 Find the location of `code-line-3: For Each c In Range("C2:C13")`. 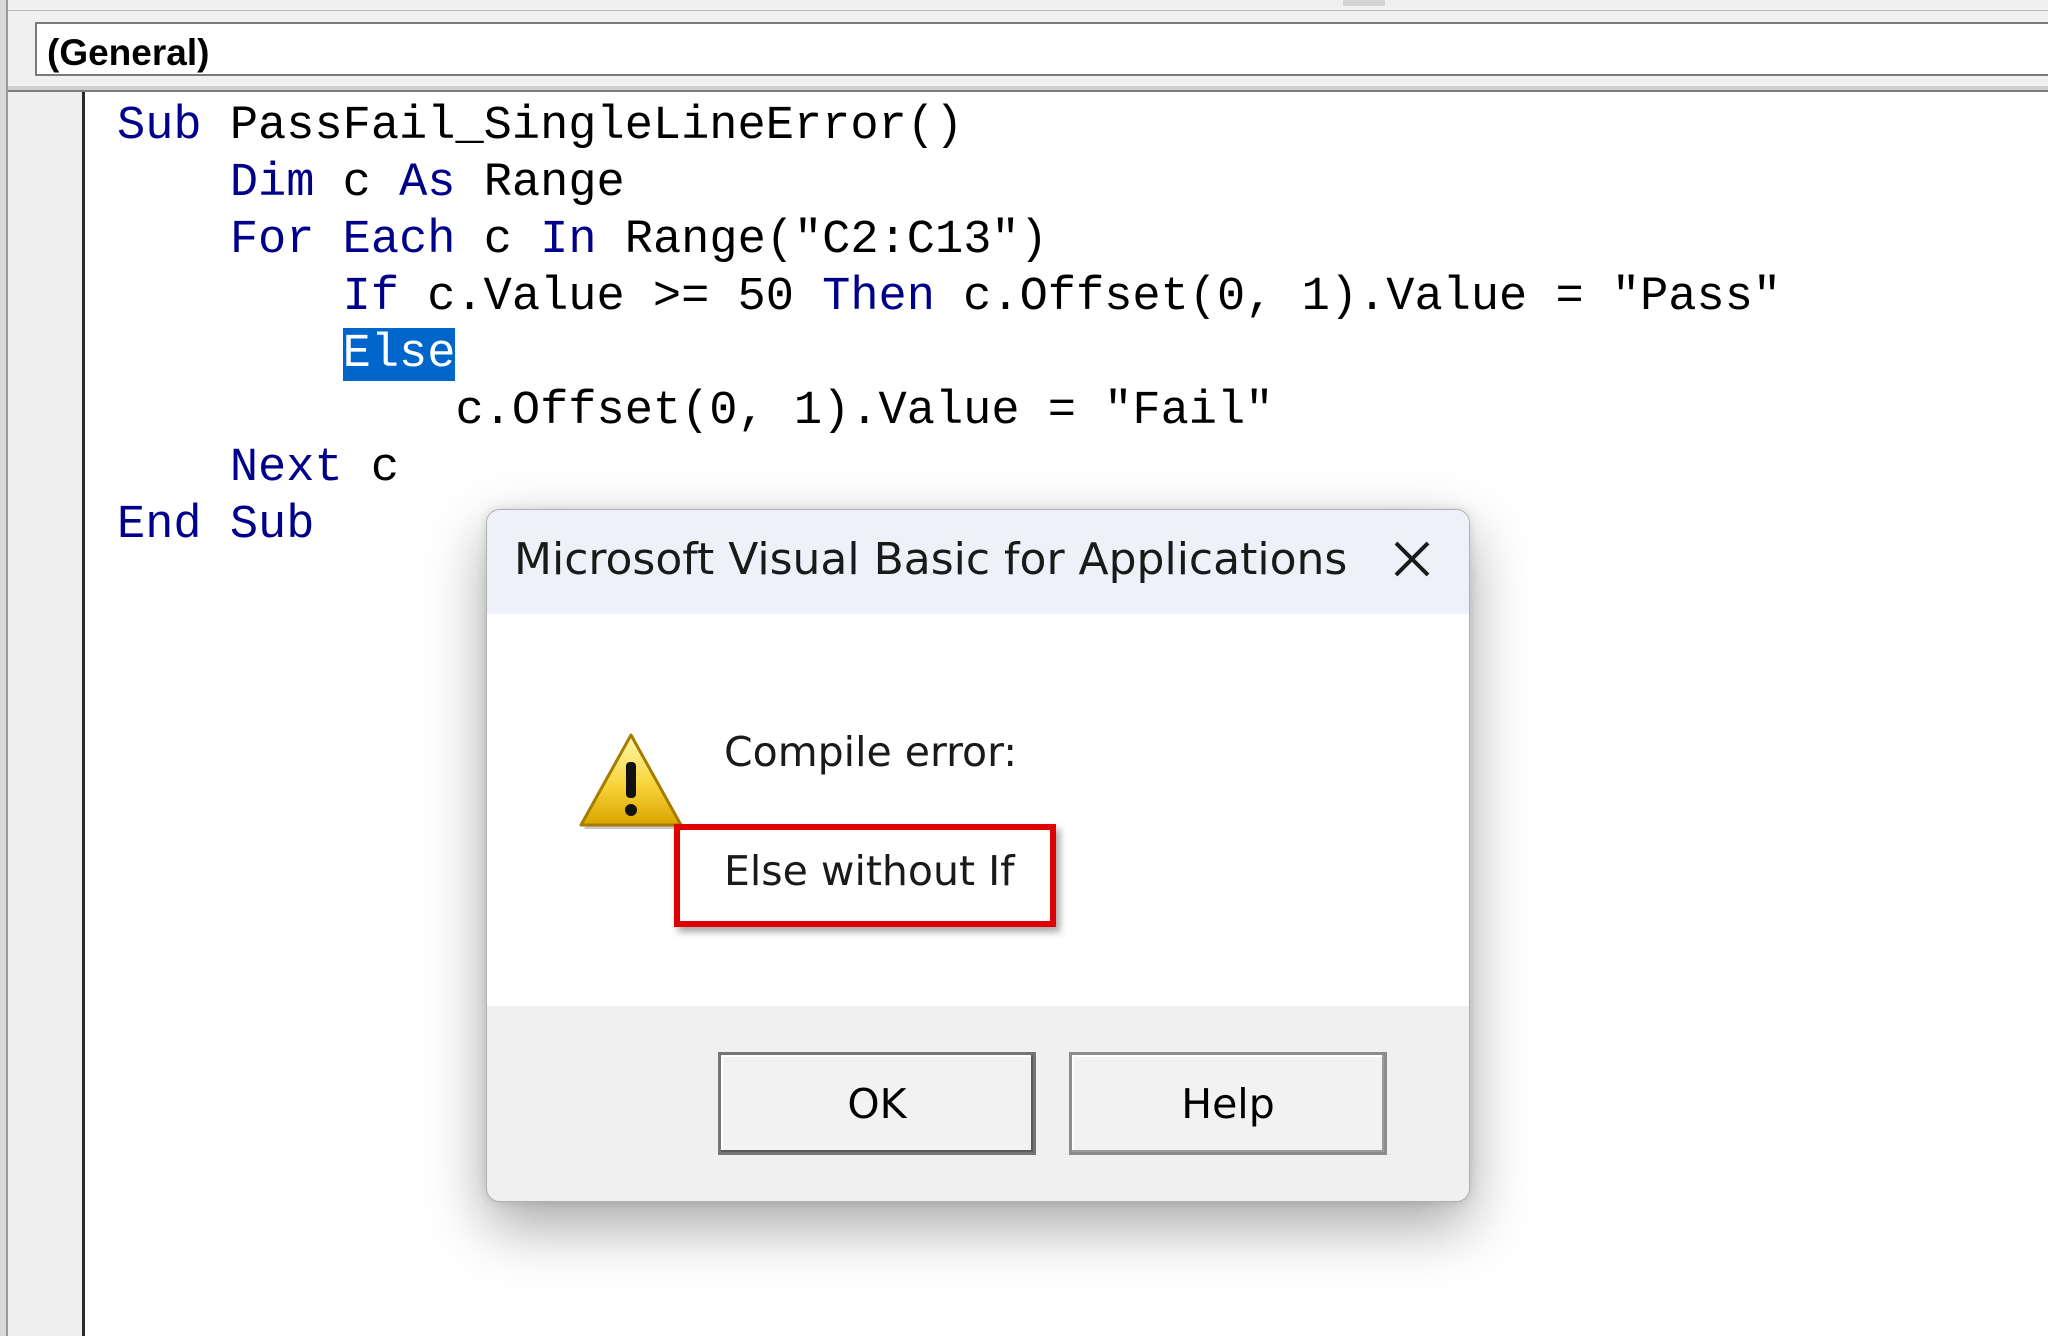

code-line-3: For Each c In Range("C2:C13") is located at coordinates (582, 240).